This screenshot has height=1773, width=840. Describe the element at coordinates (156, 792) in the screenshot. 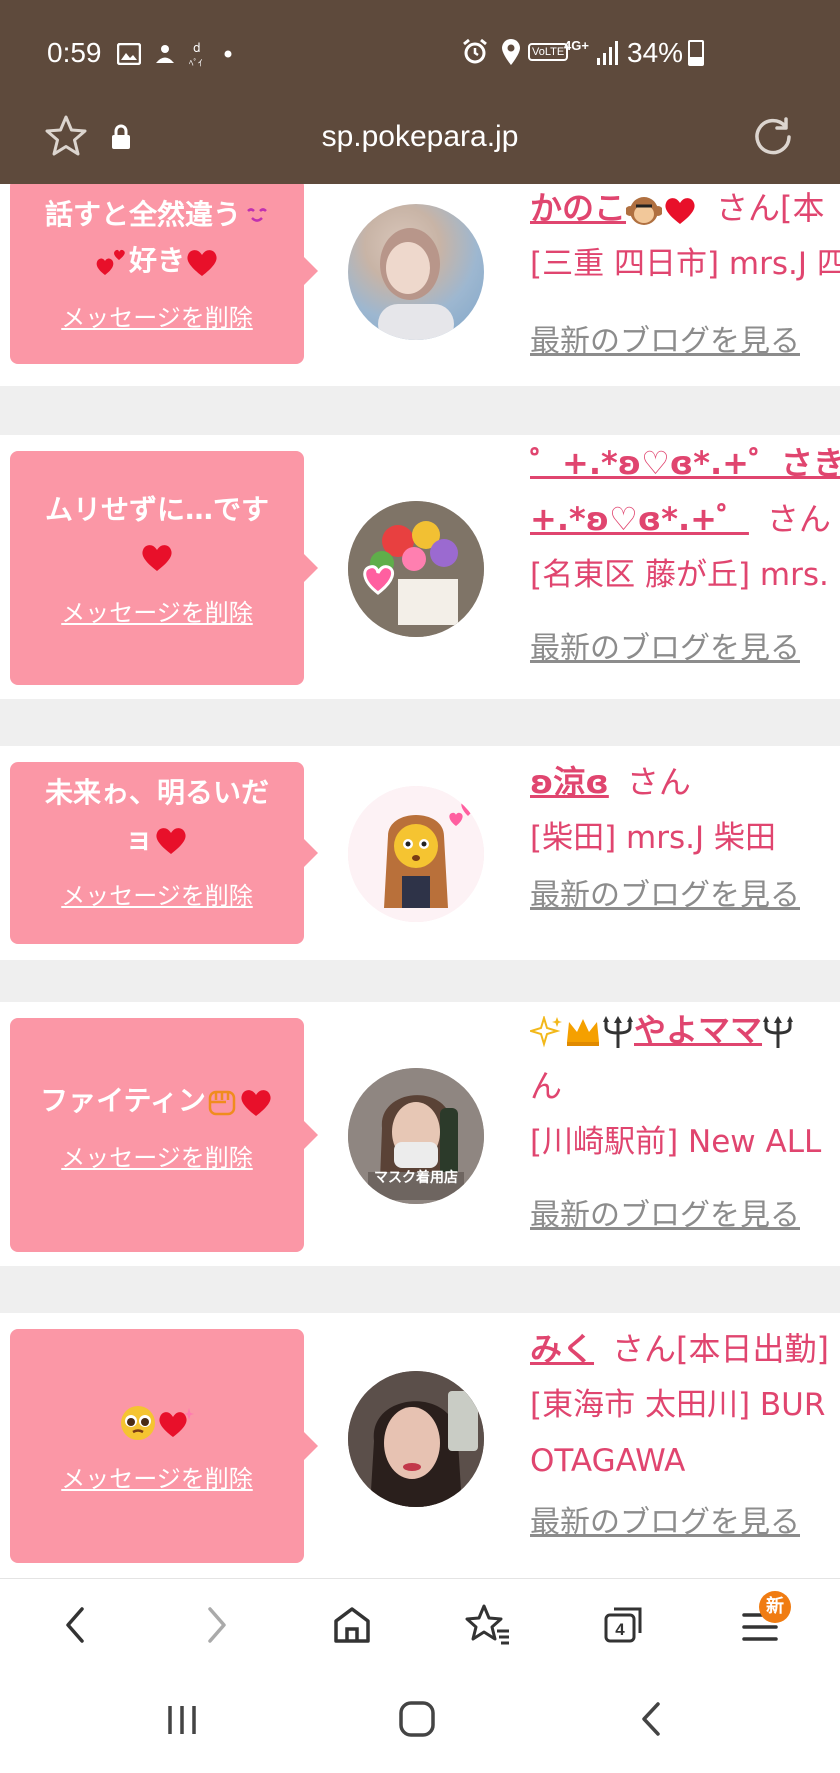

I see `message-text: 未来ゎ、明るいだ` at that location.